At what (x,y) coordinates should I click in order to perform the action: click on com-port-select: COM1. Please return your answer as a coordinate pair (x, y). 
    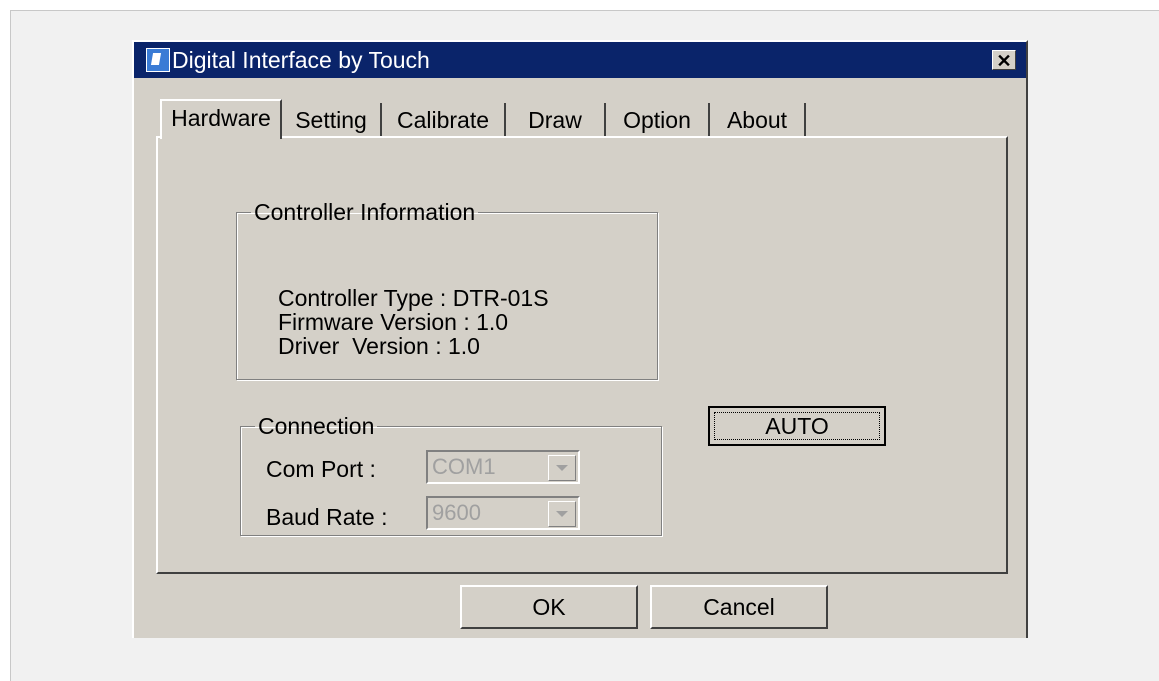
    Looking at the image, I should click on (503, 467).